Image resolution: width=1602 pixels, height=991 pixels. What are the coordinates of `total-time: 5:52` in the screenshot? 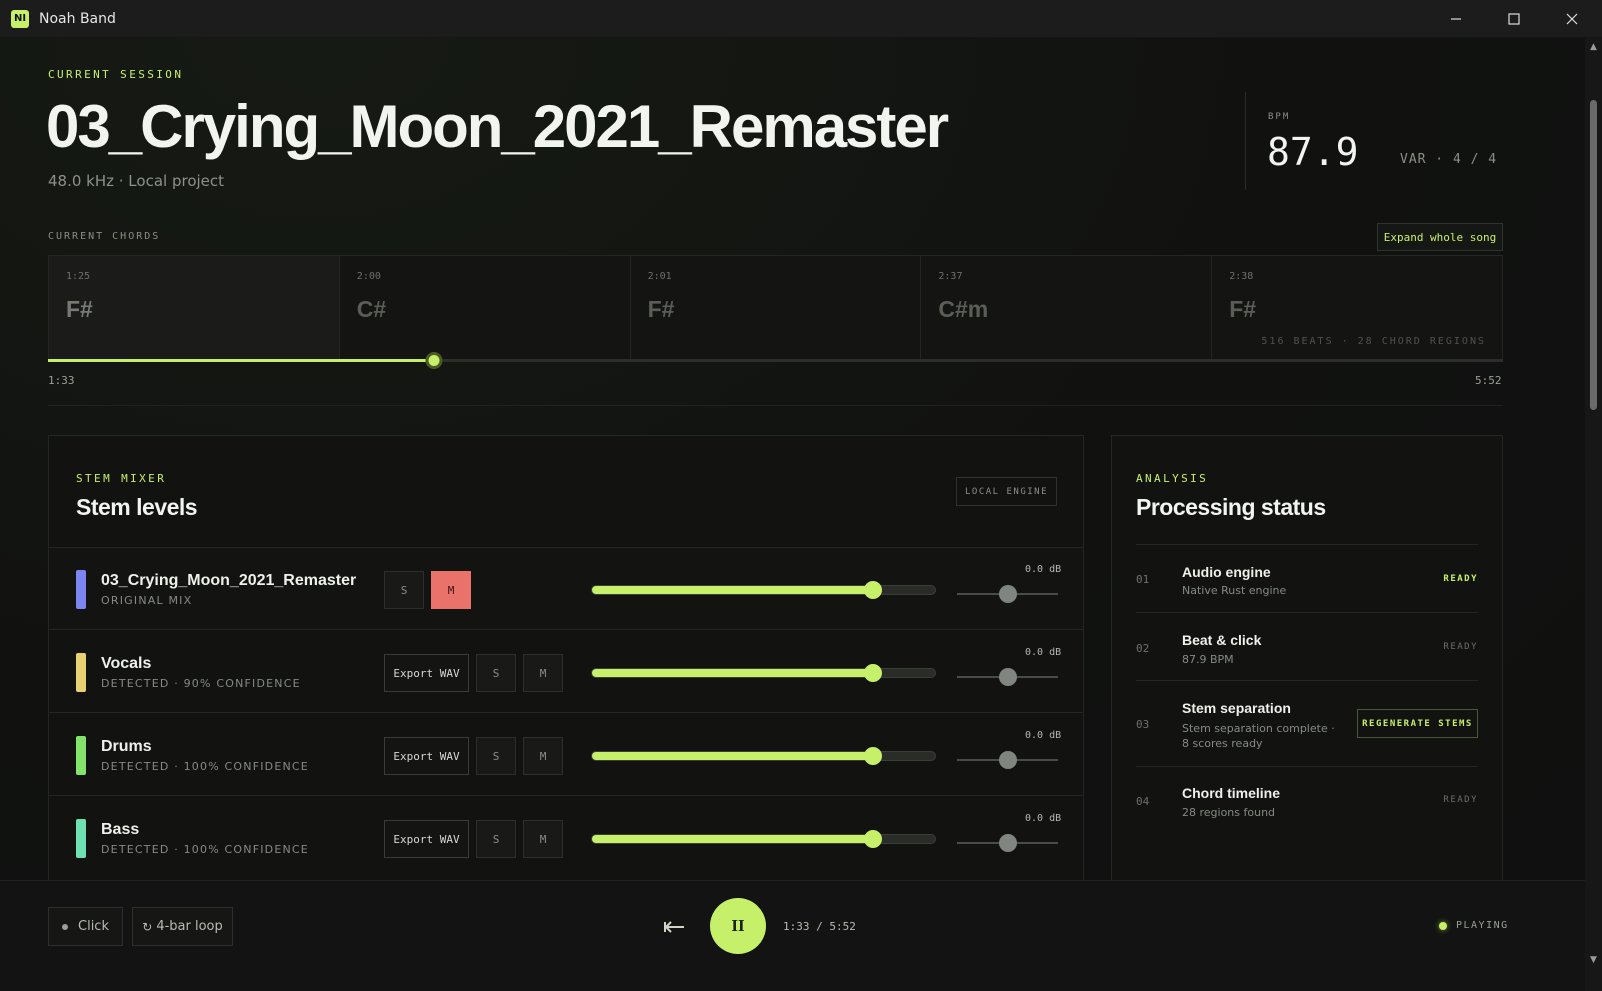 It's located at (1488, 380).